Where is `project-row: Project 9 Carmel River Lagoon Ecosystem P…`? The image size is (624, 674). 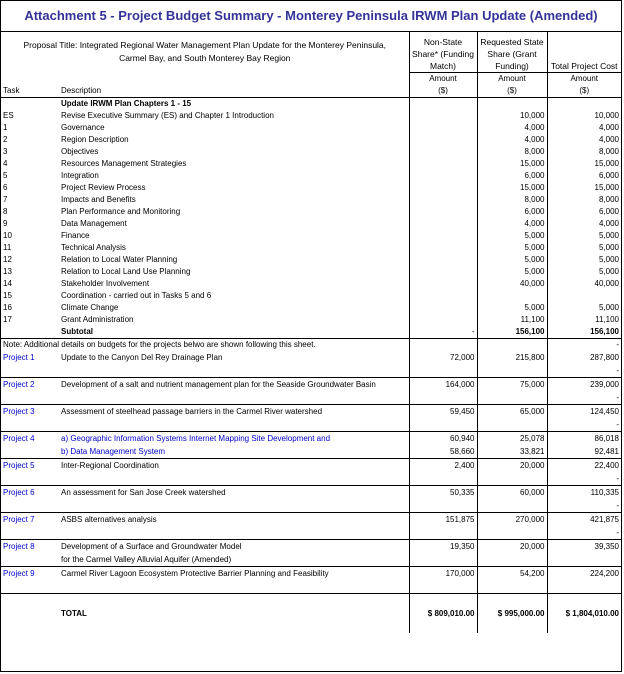 project-row: Project 9 Carmel River Lagoon Ecosystem P… is located at coordinates (311, 573).